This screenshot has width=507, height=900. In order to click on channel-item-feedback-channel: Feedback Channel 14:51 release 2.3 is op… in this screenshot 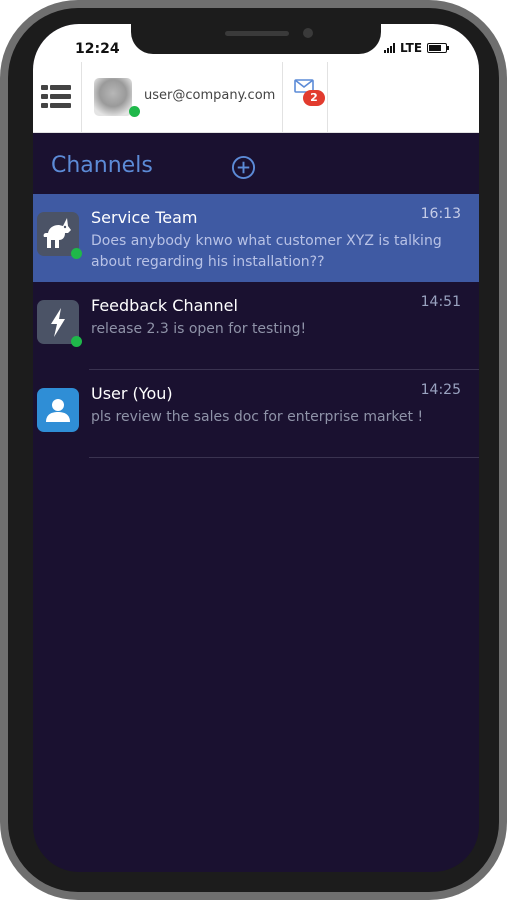, I will do `click(256, 326)`.